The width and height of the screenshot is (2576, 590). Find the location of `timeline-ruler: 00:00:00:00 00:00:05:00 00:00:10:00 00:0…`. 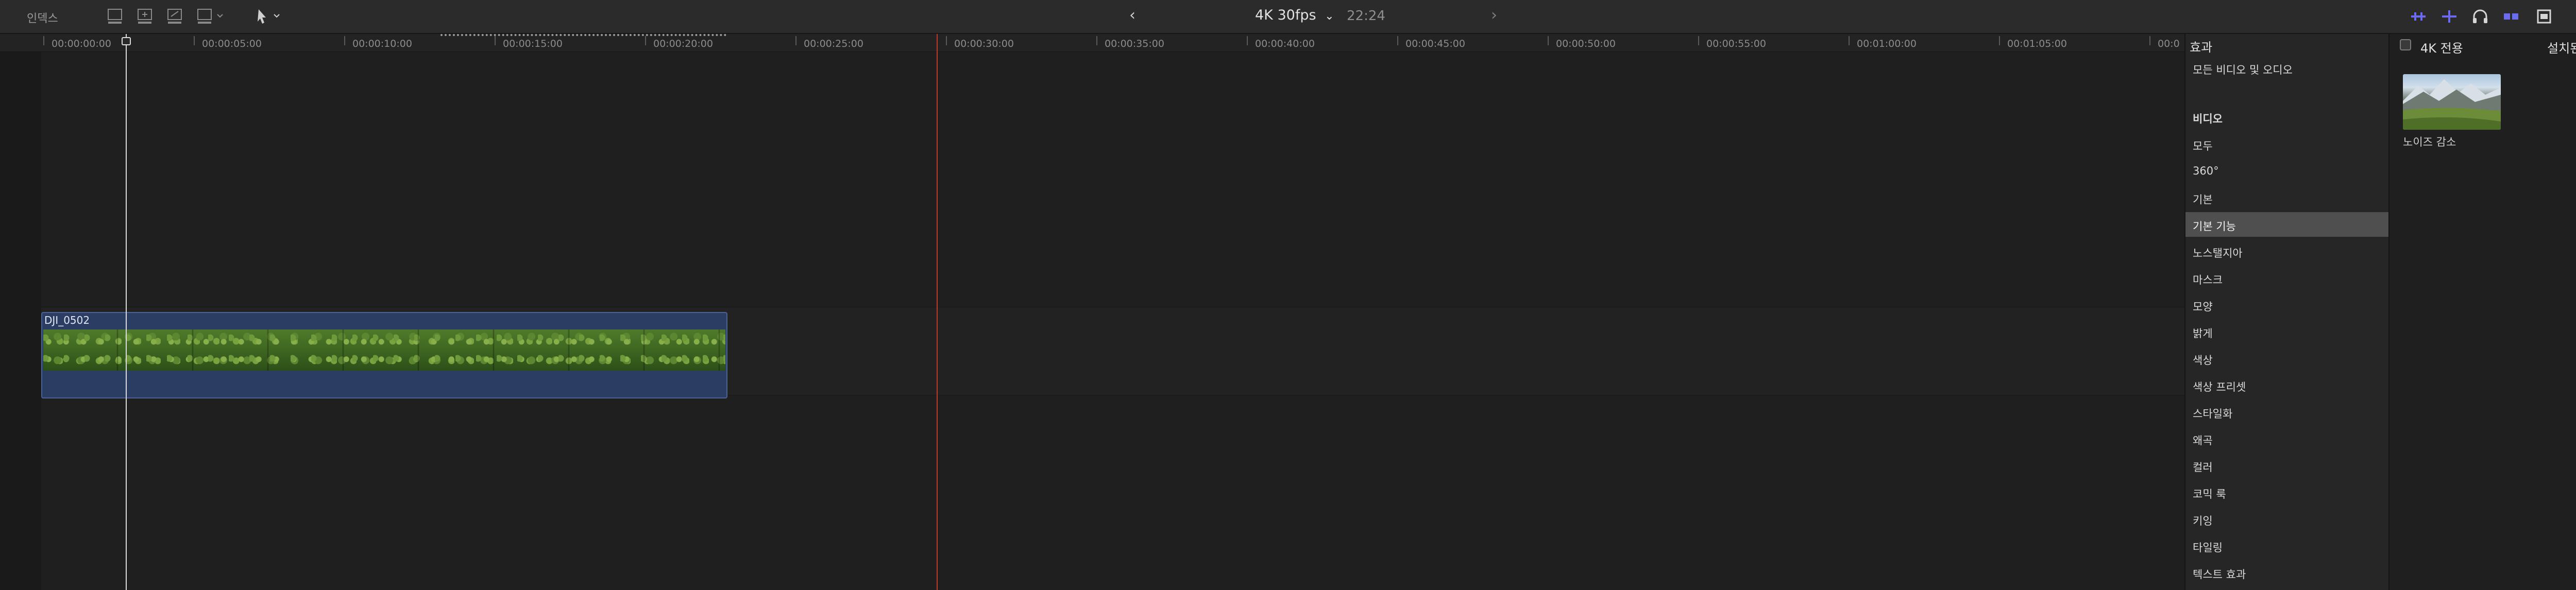

timeline-ruler: 00:00:00:00 00:00:05:00 00:00:10:00 00:0… is located at coordinates (1092, 43).